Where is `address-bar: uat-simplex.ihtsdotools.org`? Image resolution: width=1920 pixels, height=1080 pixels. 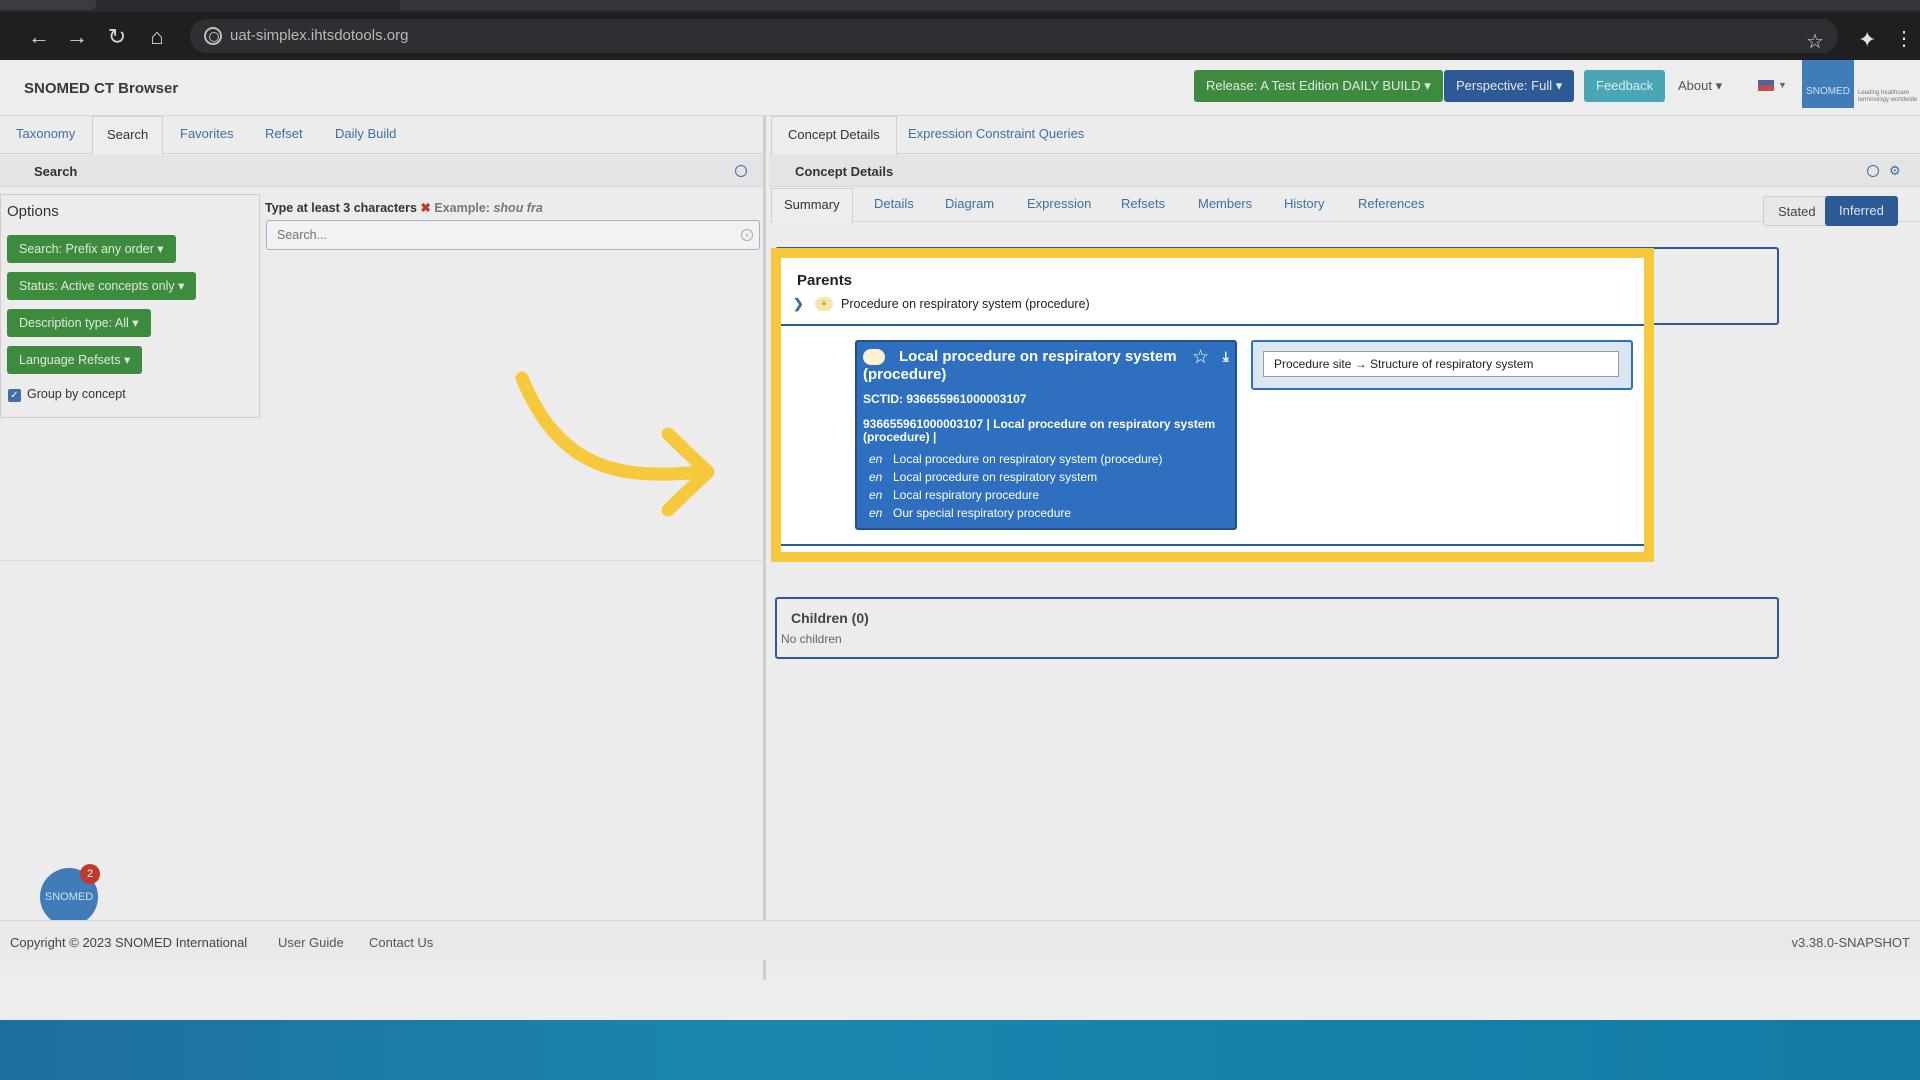
address-bar: uat-simplex.ihtsdotools.org is located at coordinates (1014, 36).